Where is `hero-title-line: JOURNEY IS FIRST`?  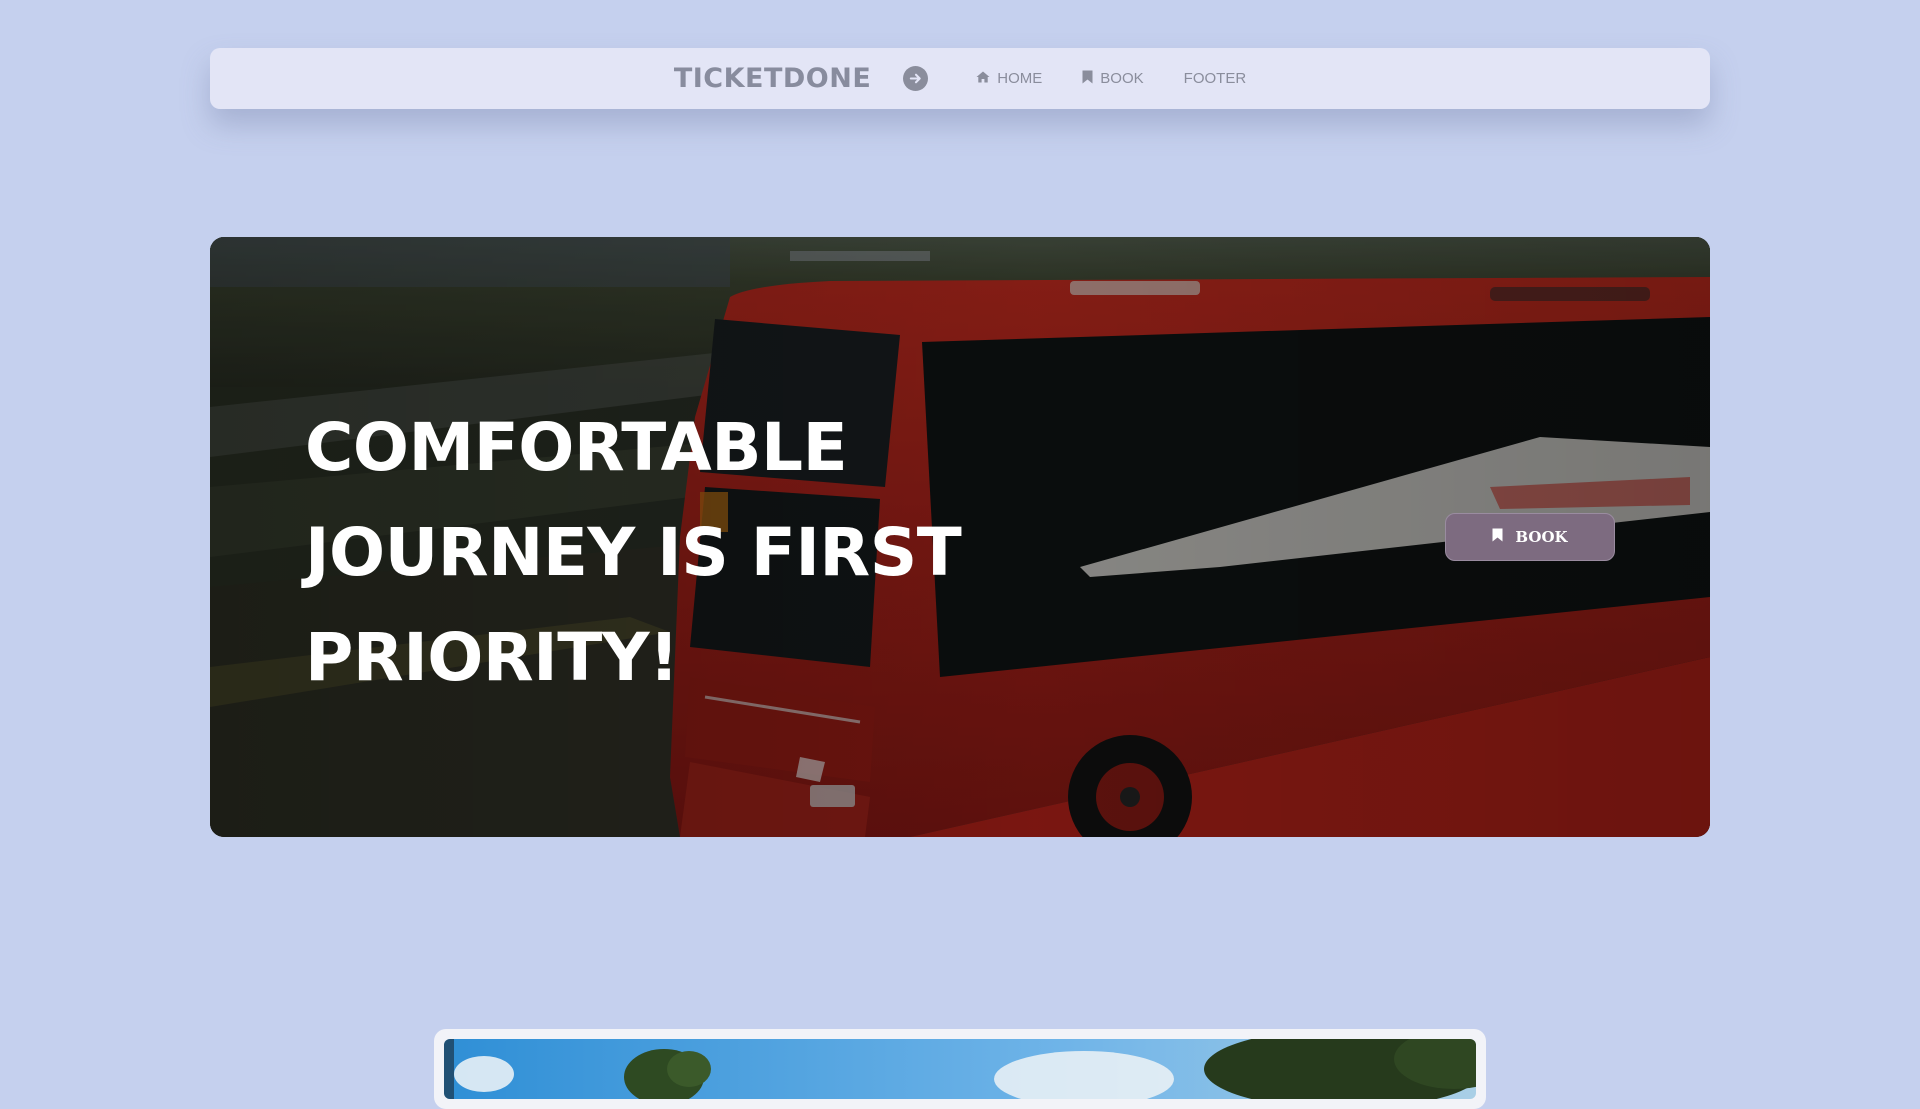 hero-title-line: JOURNEY IS FIRST is located at coordinates (633, 552).